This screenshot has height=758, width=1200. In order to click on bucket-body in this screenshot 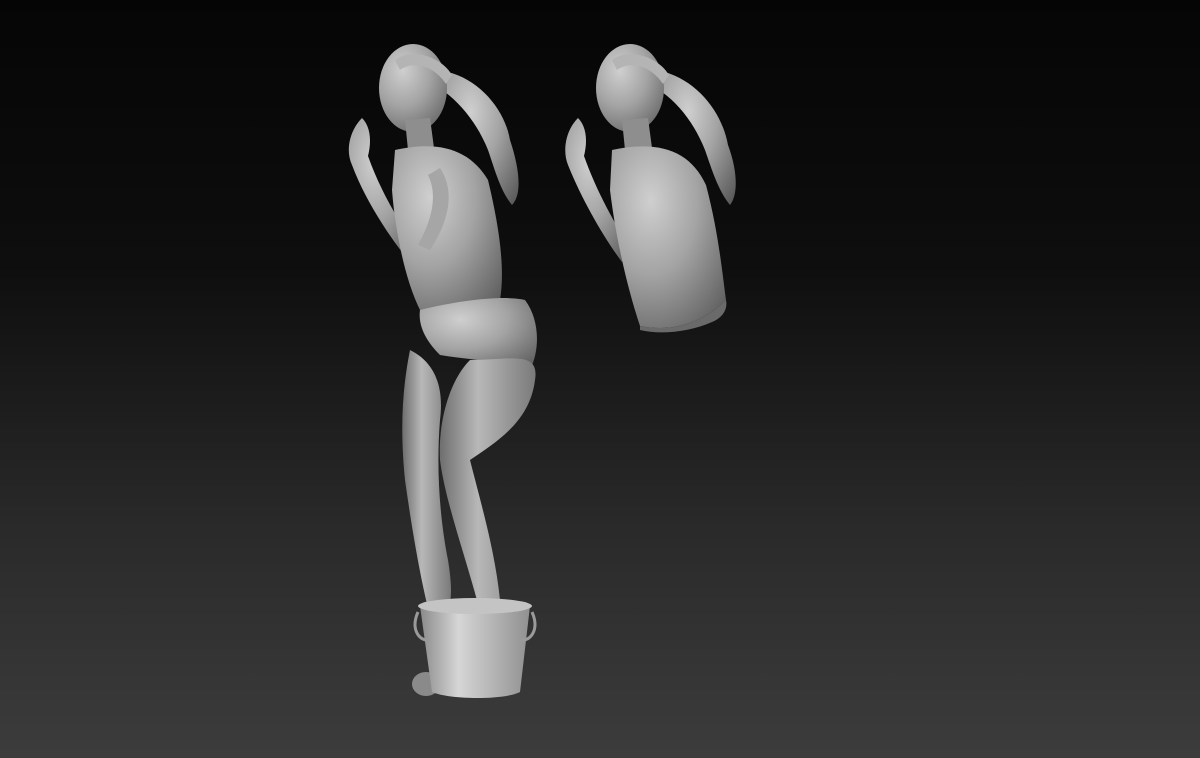, I will do `click(475, 652)`.